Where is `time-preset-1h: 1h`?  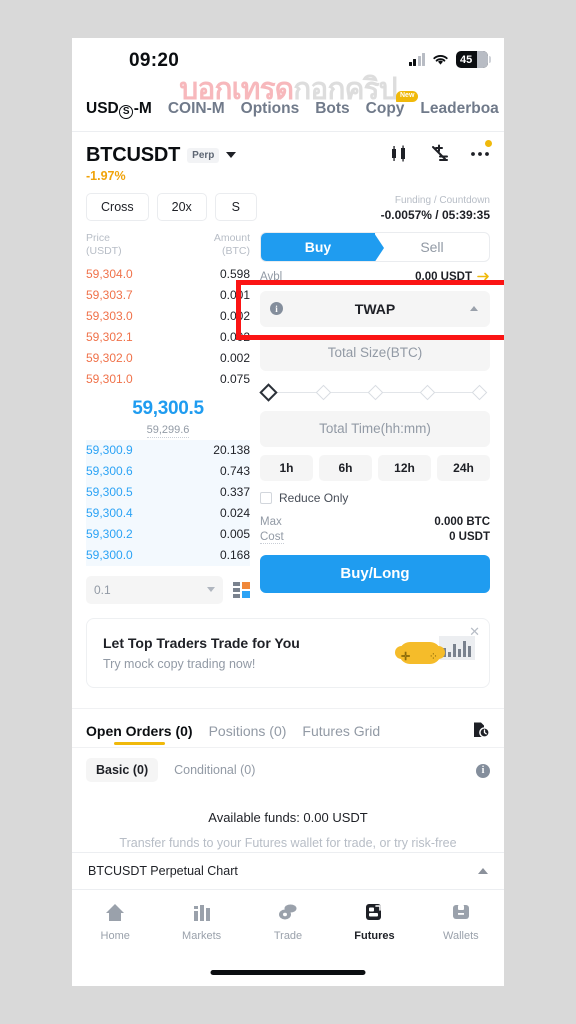
time-preset-1h: 1h is located at coordinates (286, 467).